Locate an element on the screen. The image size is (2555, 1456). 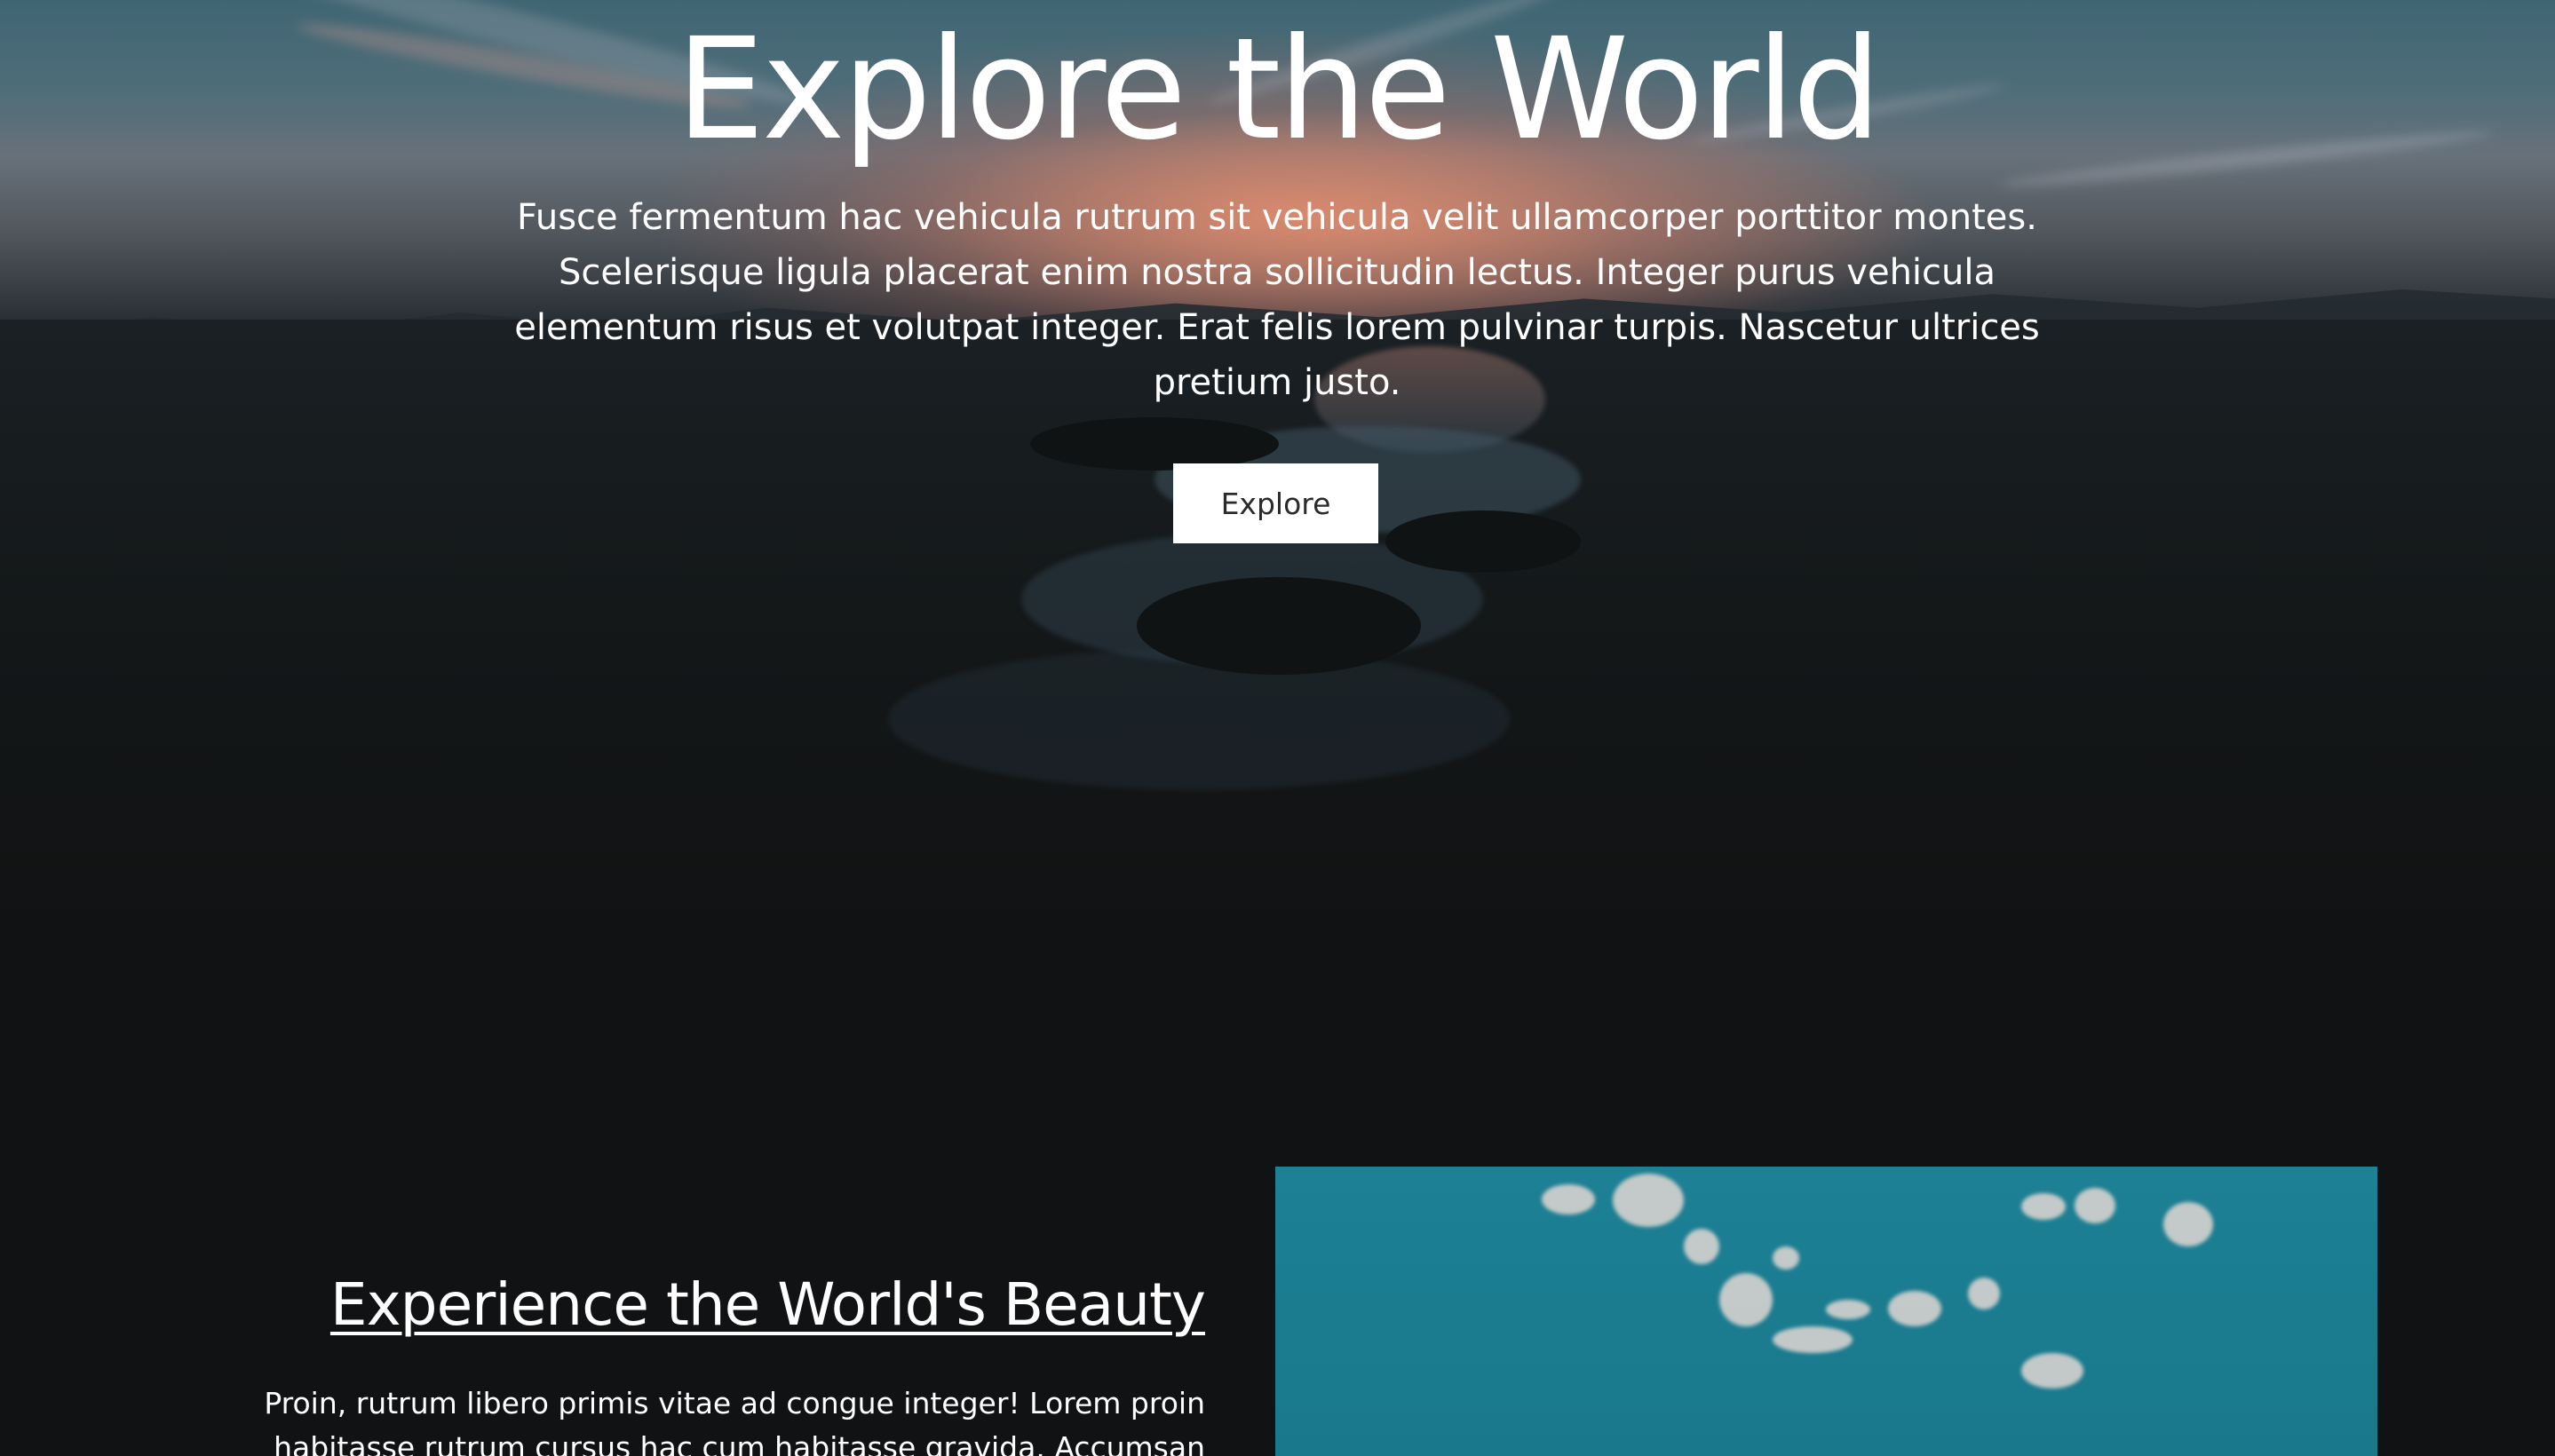
hero-river is located at coordinates (1199, 719).